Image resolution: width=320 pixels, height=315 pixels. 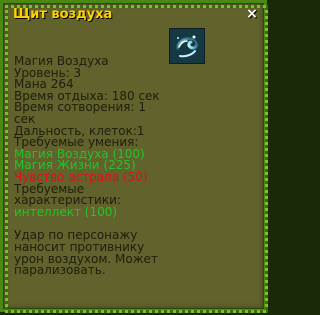 I want to click on spell-description-line: парализовать., so click(x=60, y=270).